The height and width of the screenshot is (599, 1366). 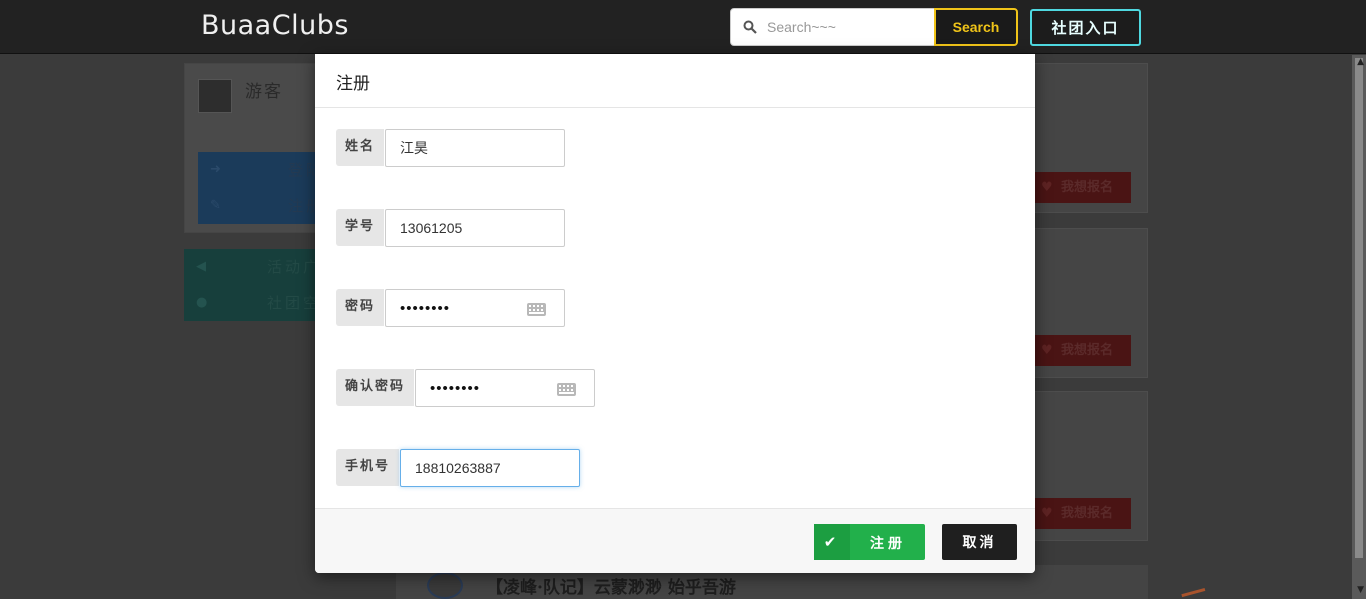 I want to click on scroll-up-arrow-icon: ▲, so click(x=1360, y=62).